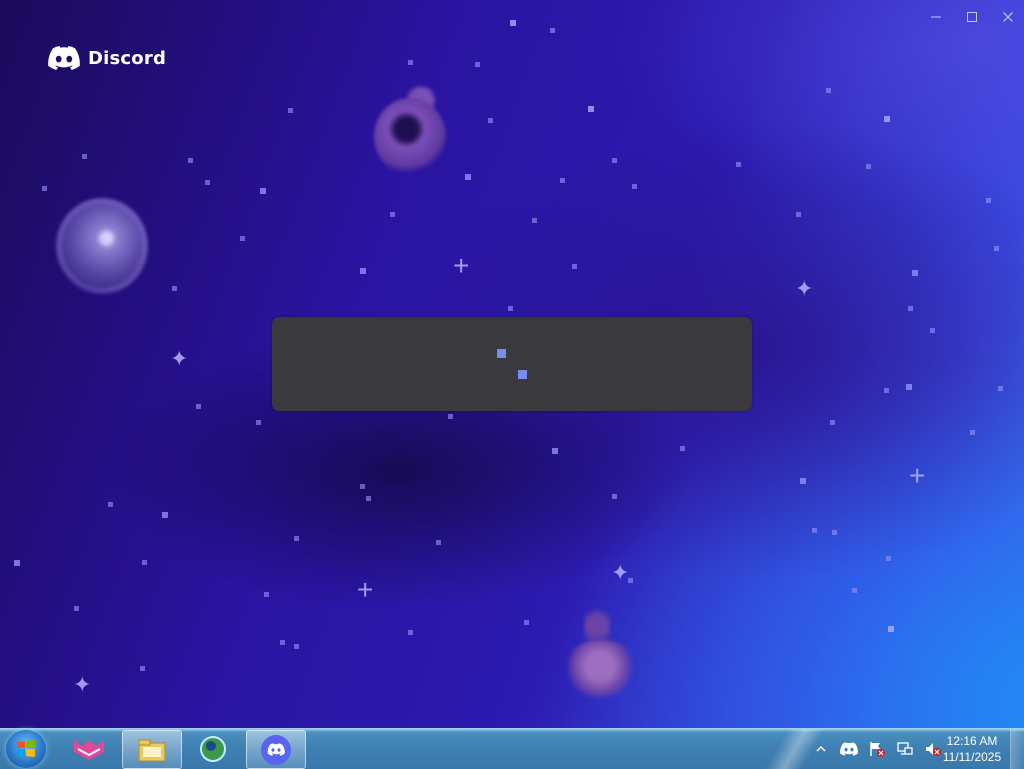 This screenshot has width=1024, height=769. I want to click on browser-icon, so click(213, 748).